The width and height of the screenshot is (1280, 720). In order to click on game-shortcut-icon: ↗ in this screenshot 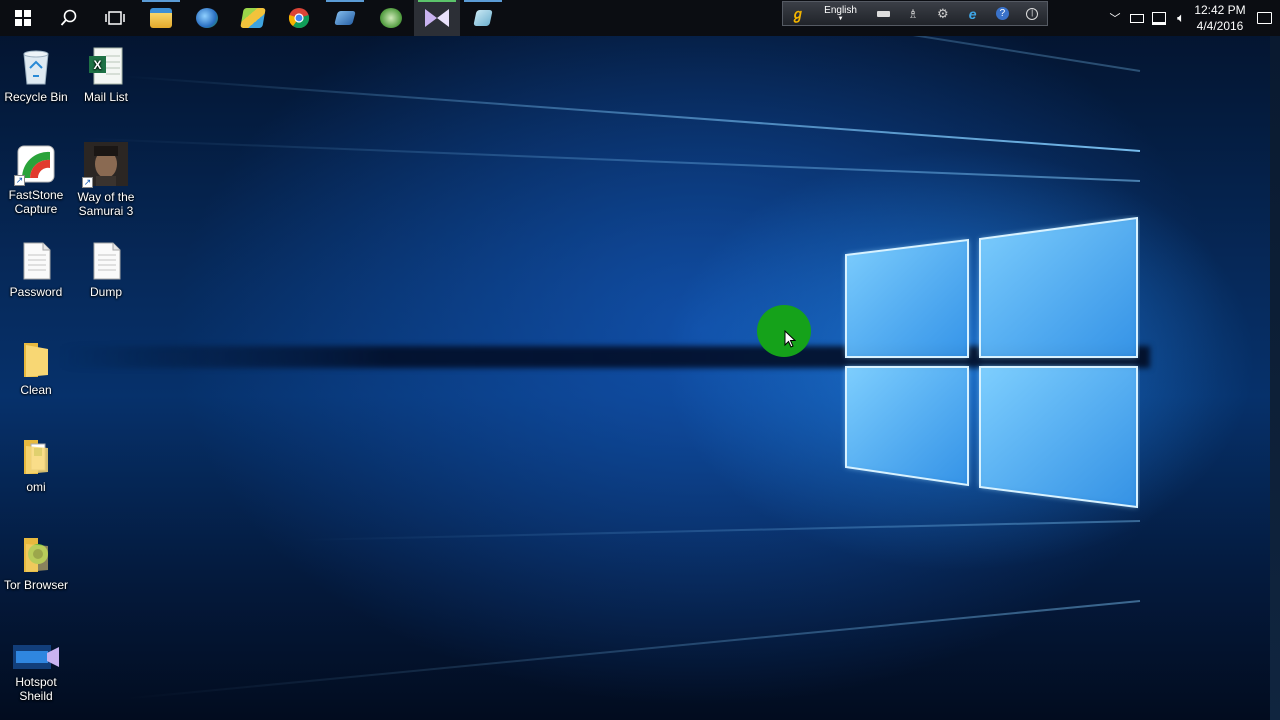, I will do `click(105, 165)`.